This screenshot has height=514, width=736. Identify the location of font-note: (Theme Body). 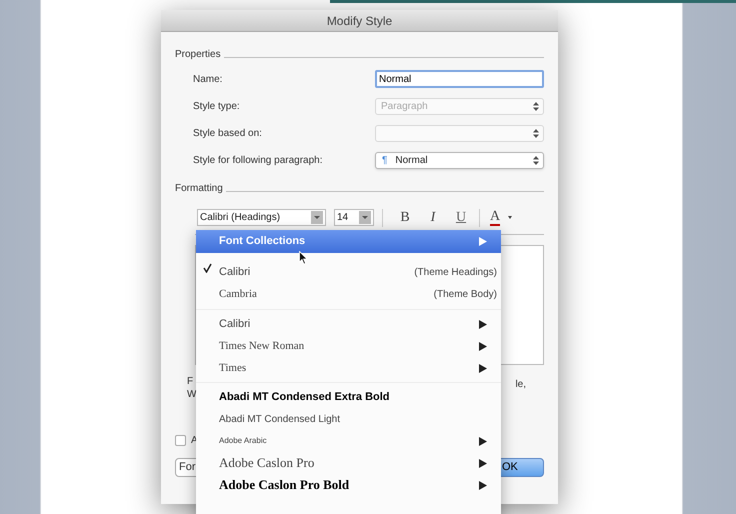
(465, 295).